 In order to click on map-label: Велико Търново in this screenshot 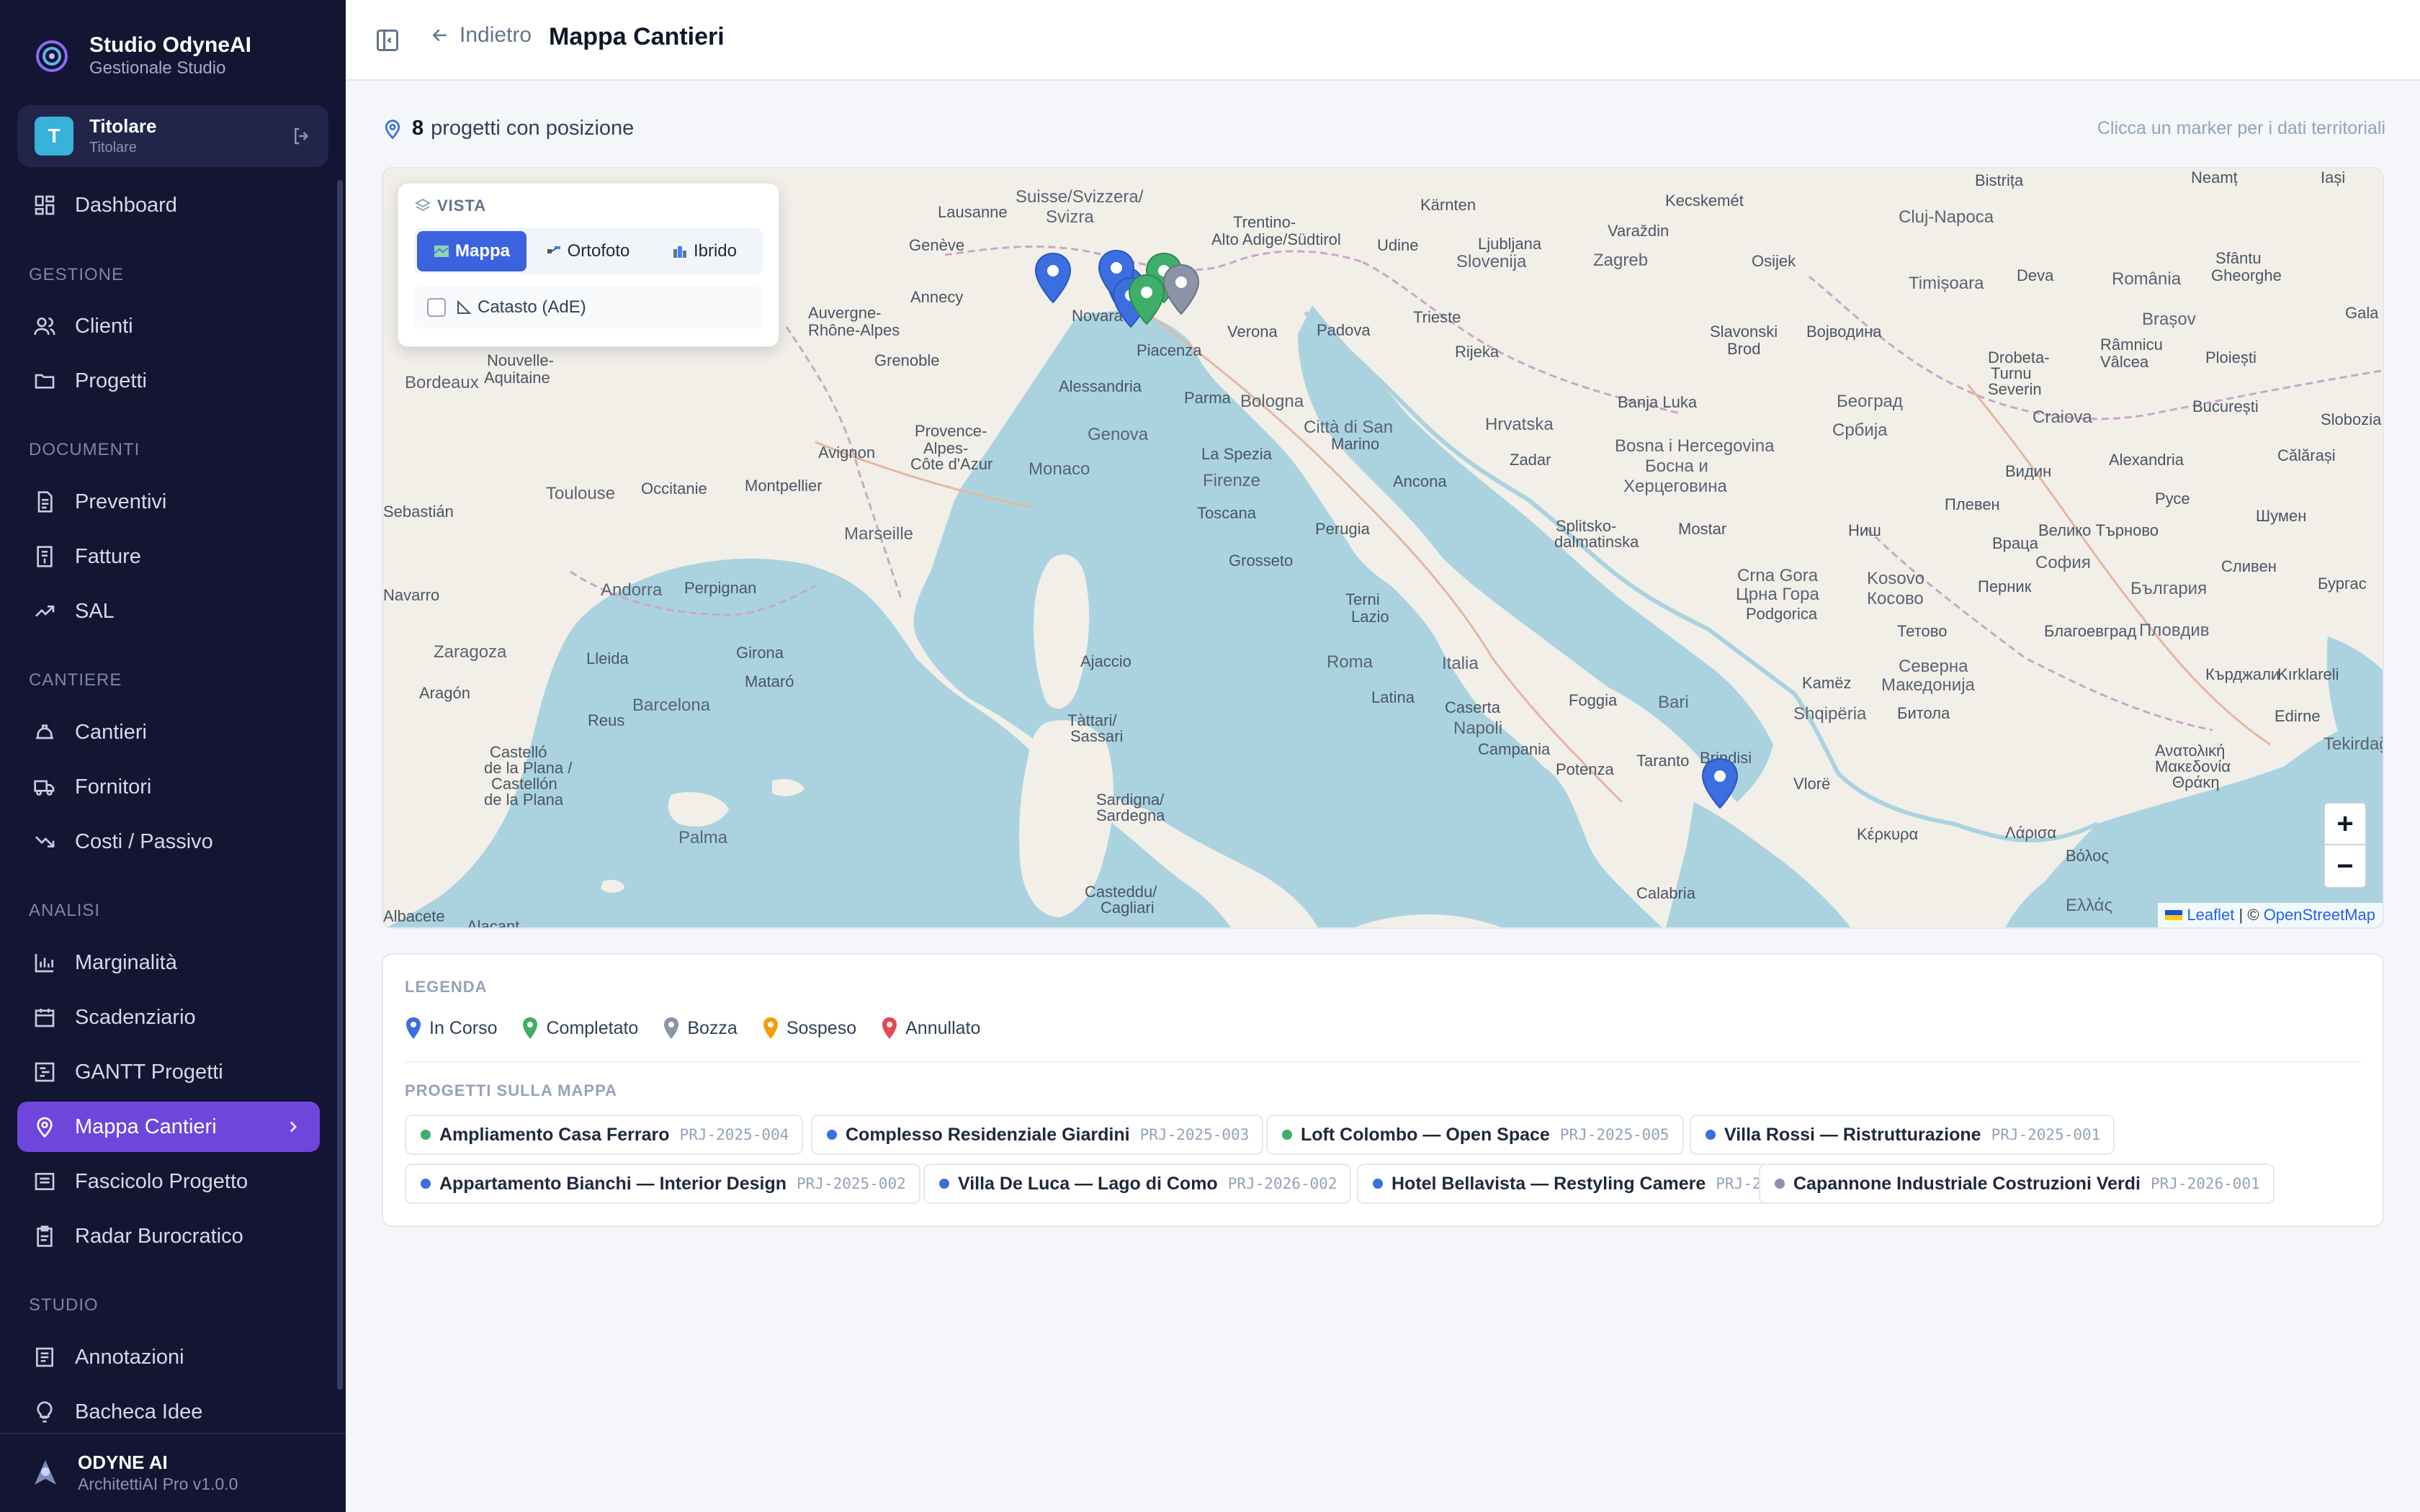, I will do `click(2098, 530)`.